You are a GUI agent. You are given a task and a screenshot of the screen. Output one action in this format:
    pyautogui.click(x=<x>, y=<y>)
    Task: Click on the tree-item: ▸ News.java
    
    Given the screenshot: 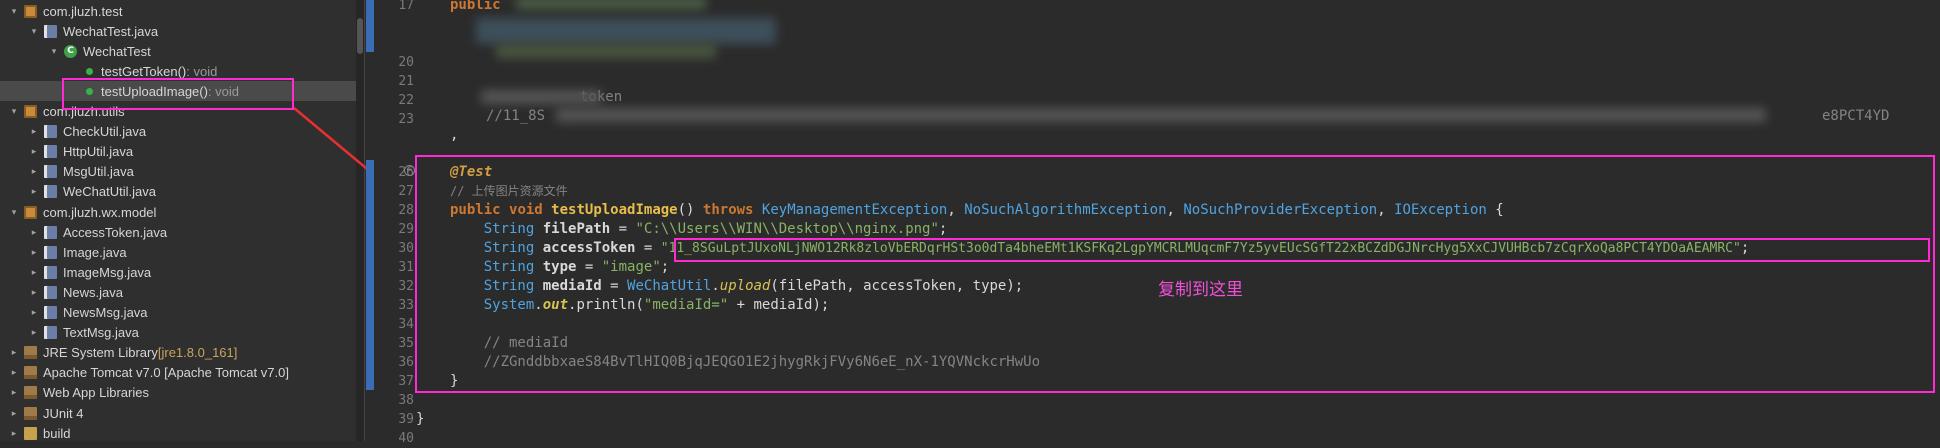 What is the action you would take?
    pyautogui.click(x=182, y=292)
    